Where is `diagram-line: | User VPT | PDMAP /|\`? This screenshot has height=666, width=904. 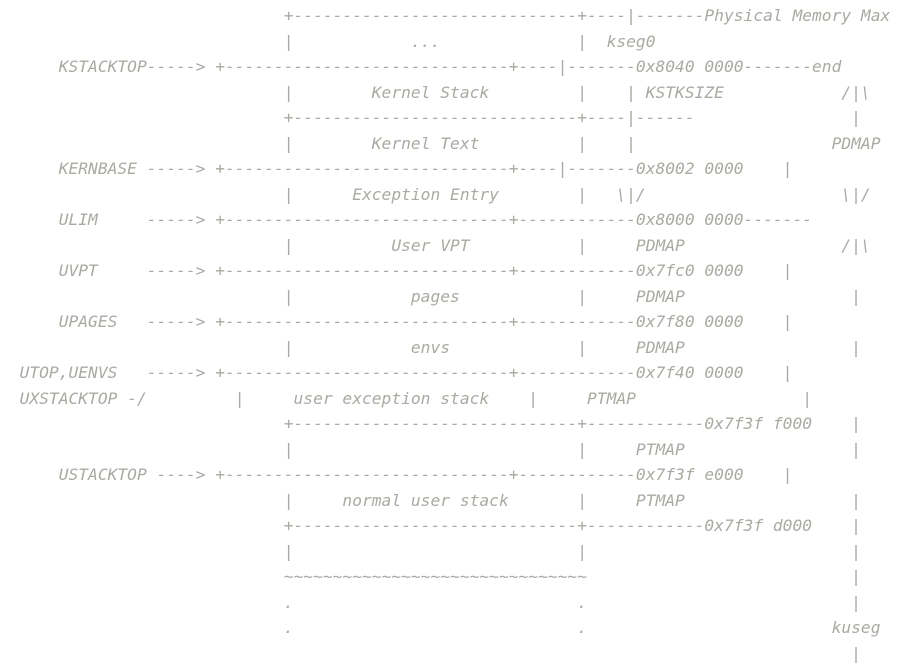
diagram-line: | User VPT | PDMAP /|\ is located at coordinates (435, 246).